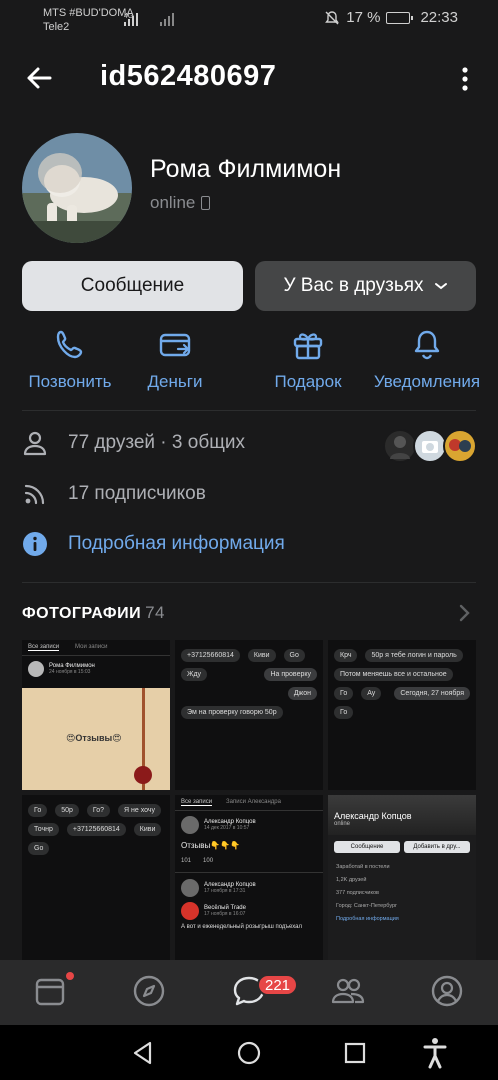  What do you see at coordinates (69, 344) in the screenshot?
I see `phone-icon` at bounding box center [69, 344].